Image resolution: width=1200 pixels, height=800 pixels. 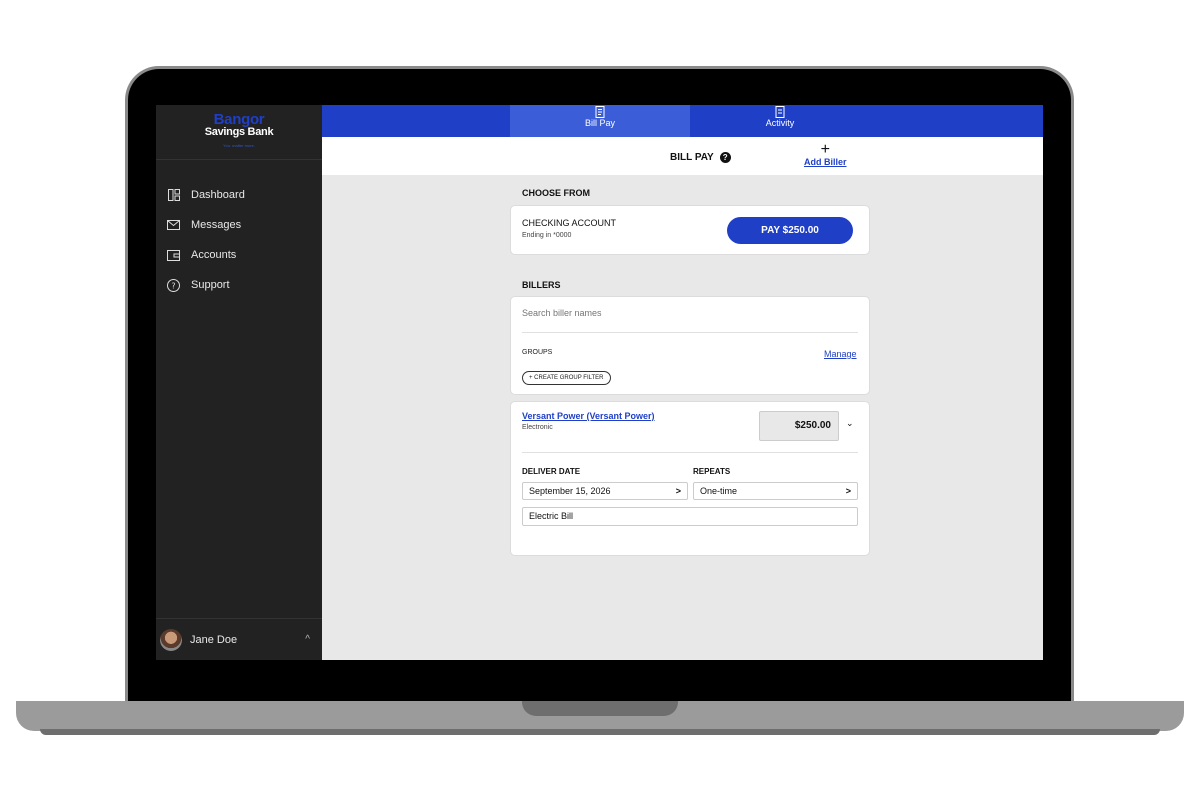 What do you see at coordinates (825, 162) in the screenshot?
I see `add-biller-label: Add Biller` at bounding box center [825, 162].